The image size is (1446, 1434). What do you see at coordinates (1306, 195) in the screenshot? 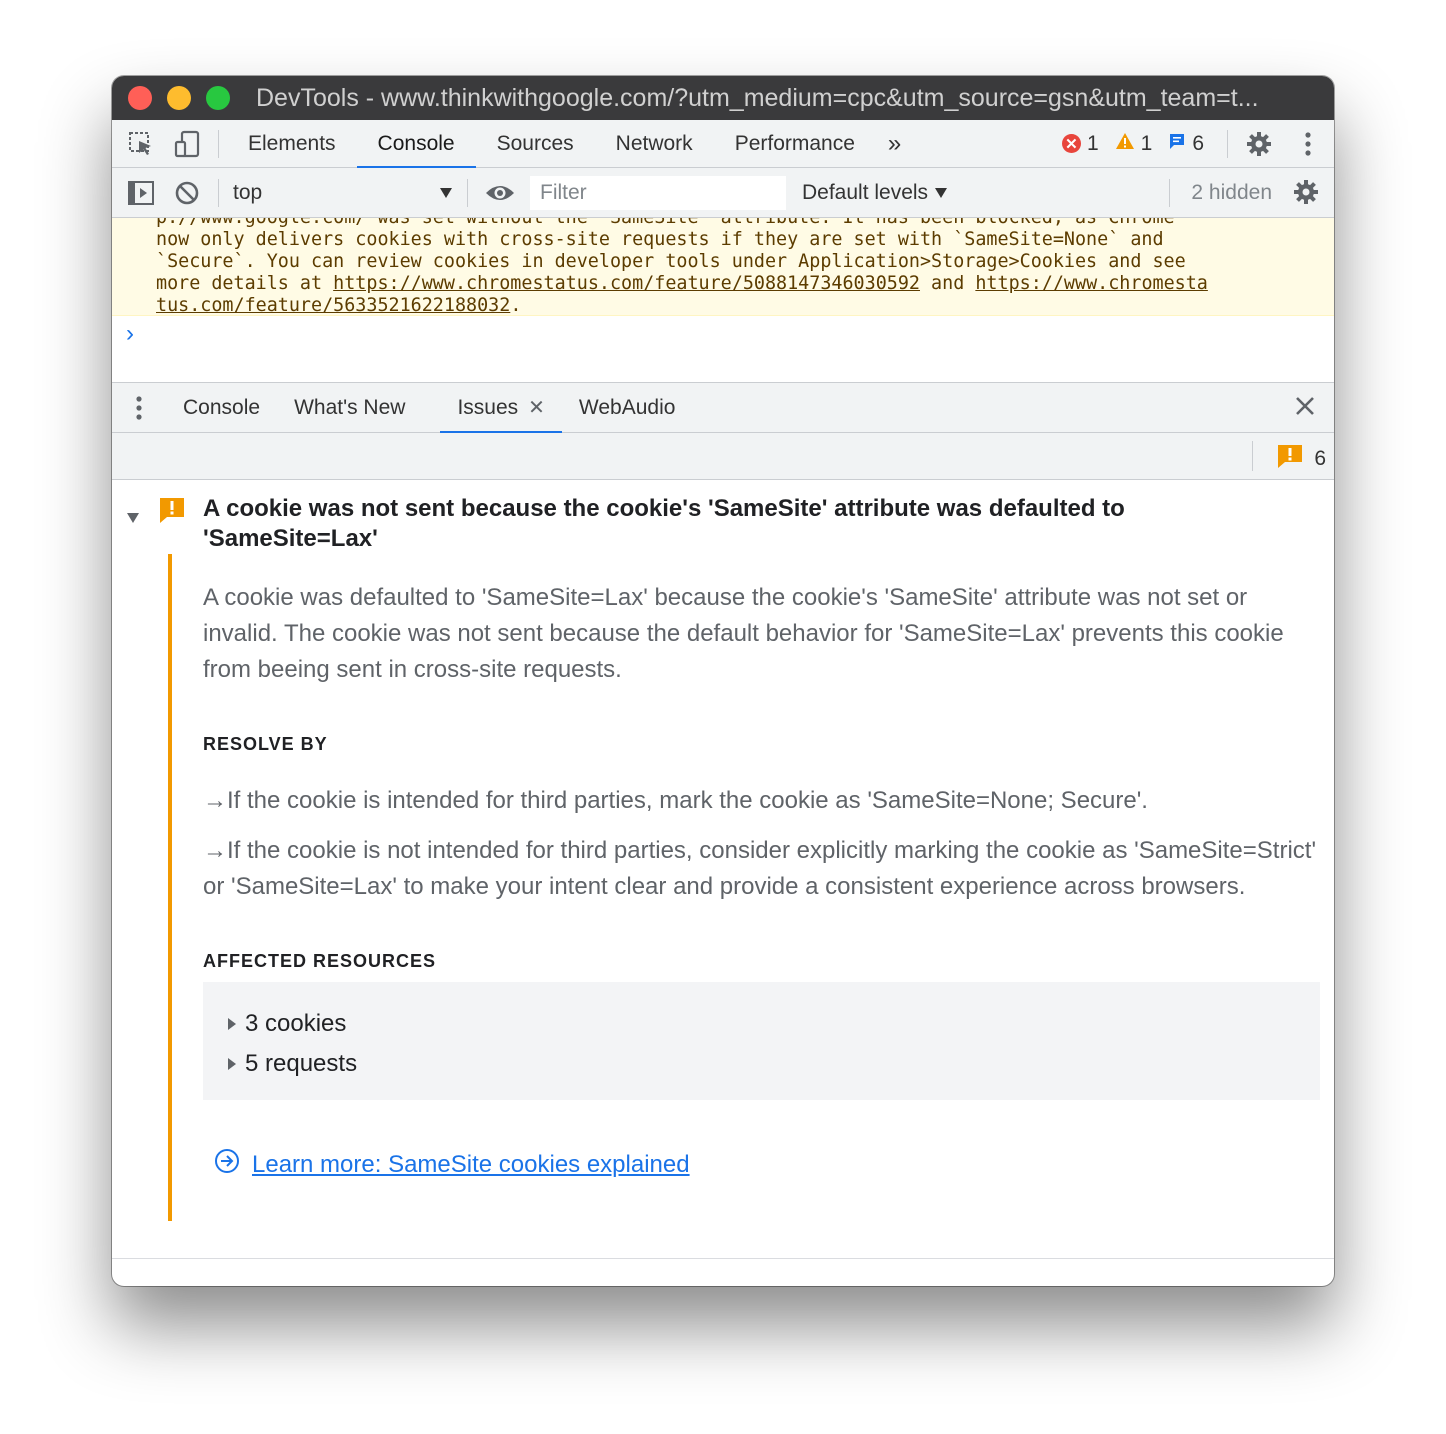
I see `console-settings-gear-icon` at bounding box center [1306, 195].